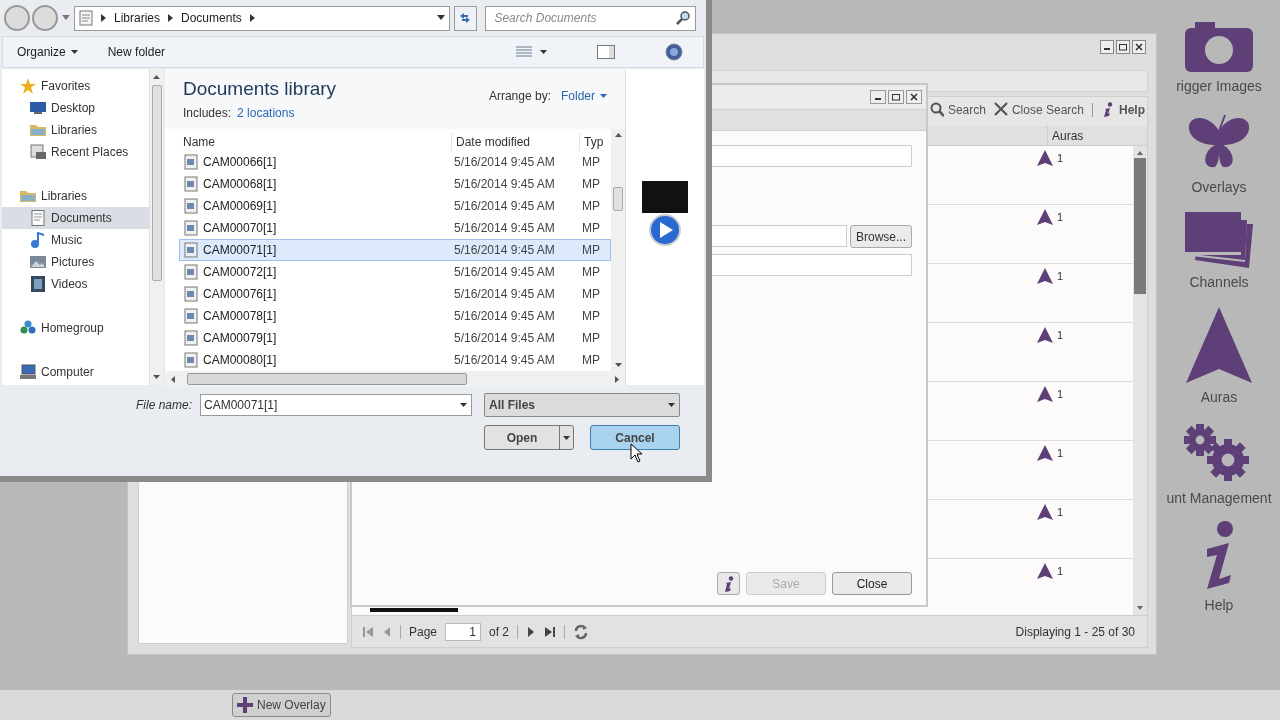 The height and width of the screenshot is (720, 1280). What do you see at coordinates (635, 437) in the screenshot?
I see `cancel-button: Cancel` at bounding box center [635, 437].